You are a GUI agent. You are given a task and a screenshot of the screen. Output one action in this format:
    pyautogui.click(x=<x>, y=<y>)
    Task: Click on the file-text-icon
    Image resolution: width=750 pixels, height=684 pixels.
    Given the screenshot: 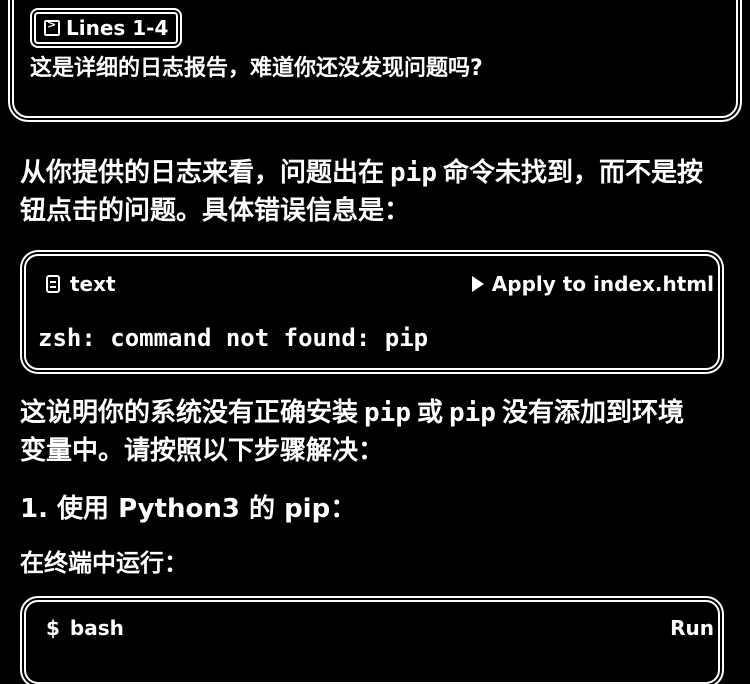 What is the action you would take?
    pyautogui.click(x=53, y=284)
    